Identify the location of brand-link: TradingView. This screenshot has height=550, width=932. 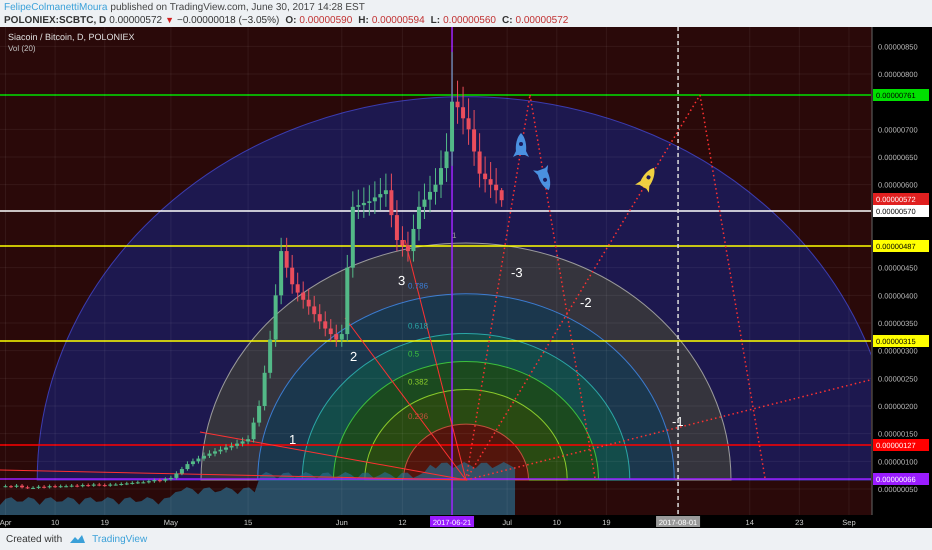
(120, 539).